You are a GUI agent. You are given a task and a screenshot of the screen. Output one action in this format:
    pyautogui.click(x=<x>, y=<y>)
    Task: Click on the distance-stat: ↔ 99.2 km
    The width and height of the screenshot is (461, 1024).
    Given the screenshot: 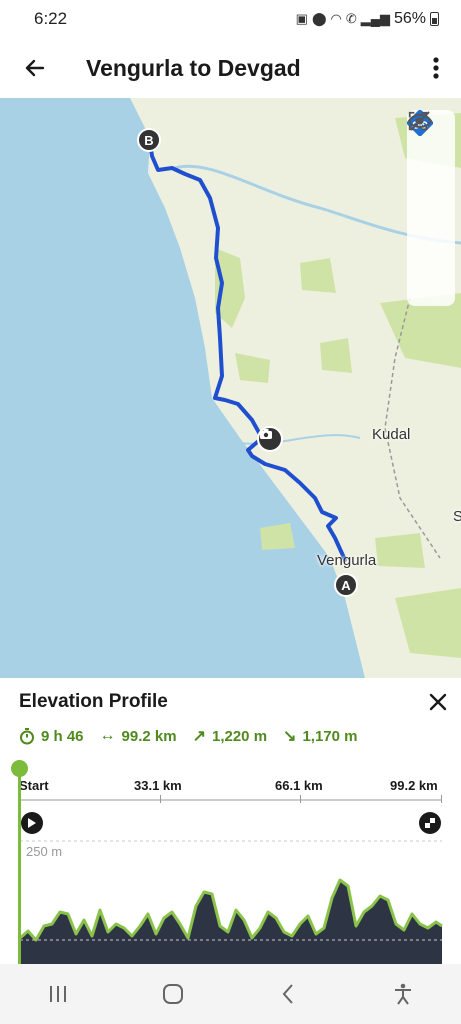 What is the action you would take?
    pyautogui.click(x=138, y=736)
    